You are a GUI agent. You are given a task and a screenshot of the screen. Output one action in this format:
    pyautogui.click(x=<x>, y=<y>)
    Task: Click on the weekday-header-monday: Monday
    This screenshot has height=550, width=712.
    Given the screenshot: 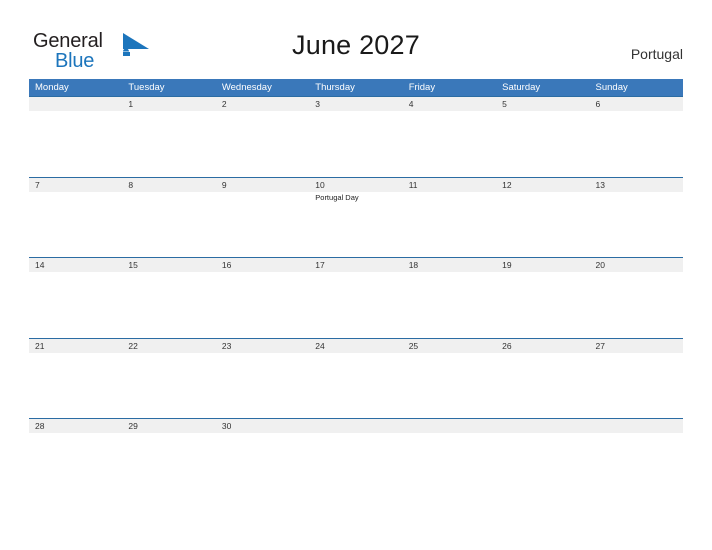 What is the action you would take?
    pyautogui.click(x=52, y=87)
    